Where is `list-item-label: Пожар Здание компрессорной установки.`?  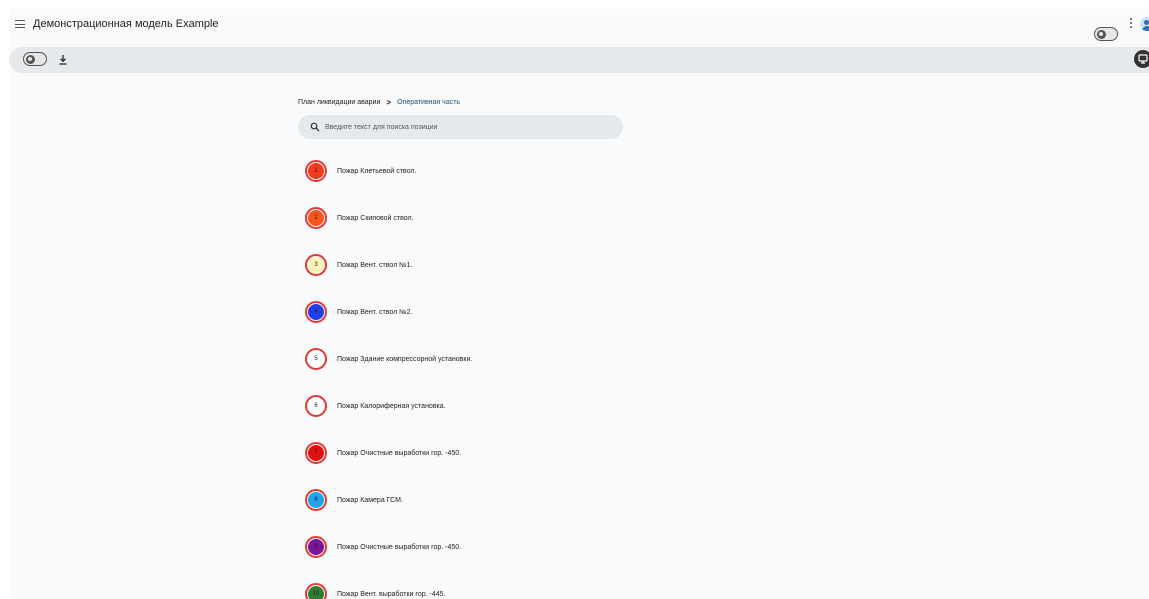
list-item-label: Пожар Здание компрессорной установки. is located at coordinates (405, 359).